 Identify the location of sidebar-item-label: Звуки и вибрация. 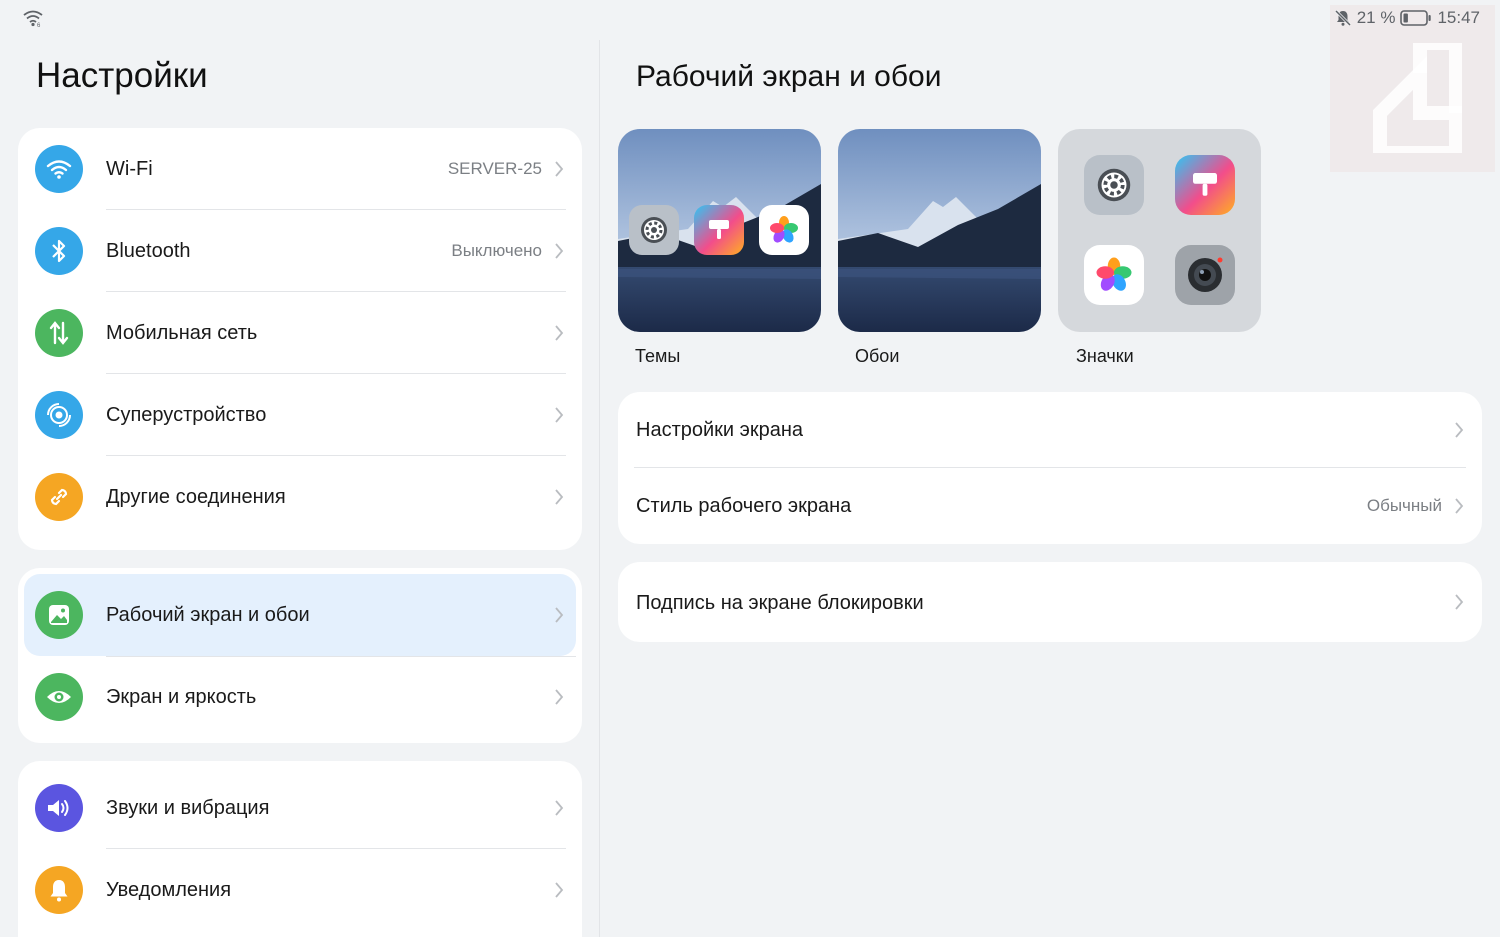
(188, 808).